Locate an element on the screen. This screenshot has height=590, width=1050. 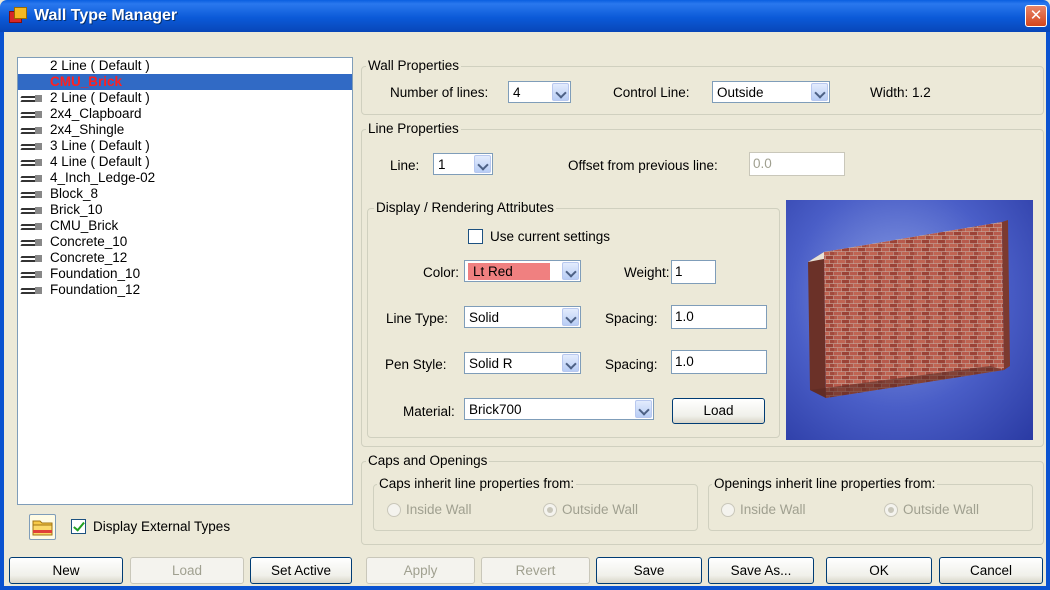
new-button: New is located at coordinates (66, 570).